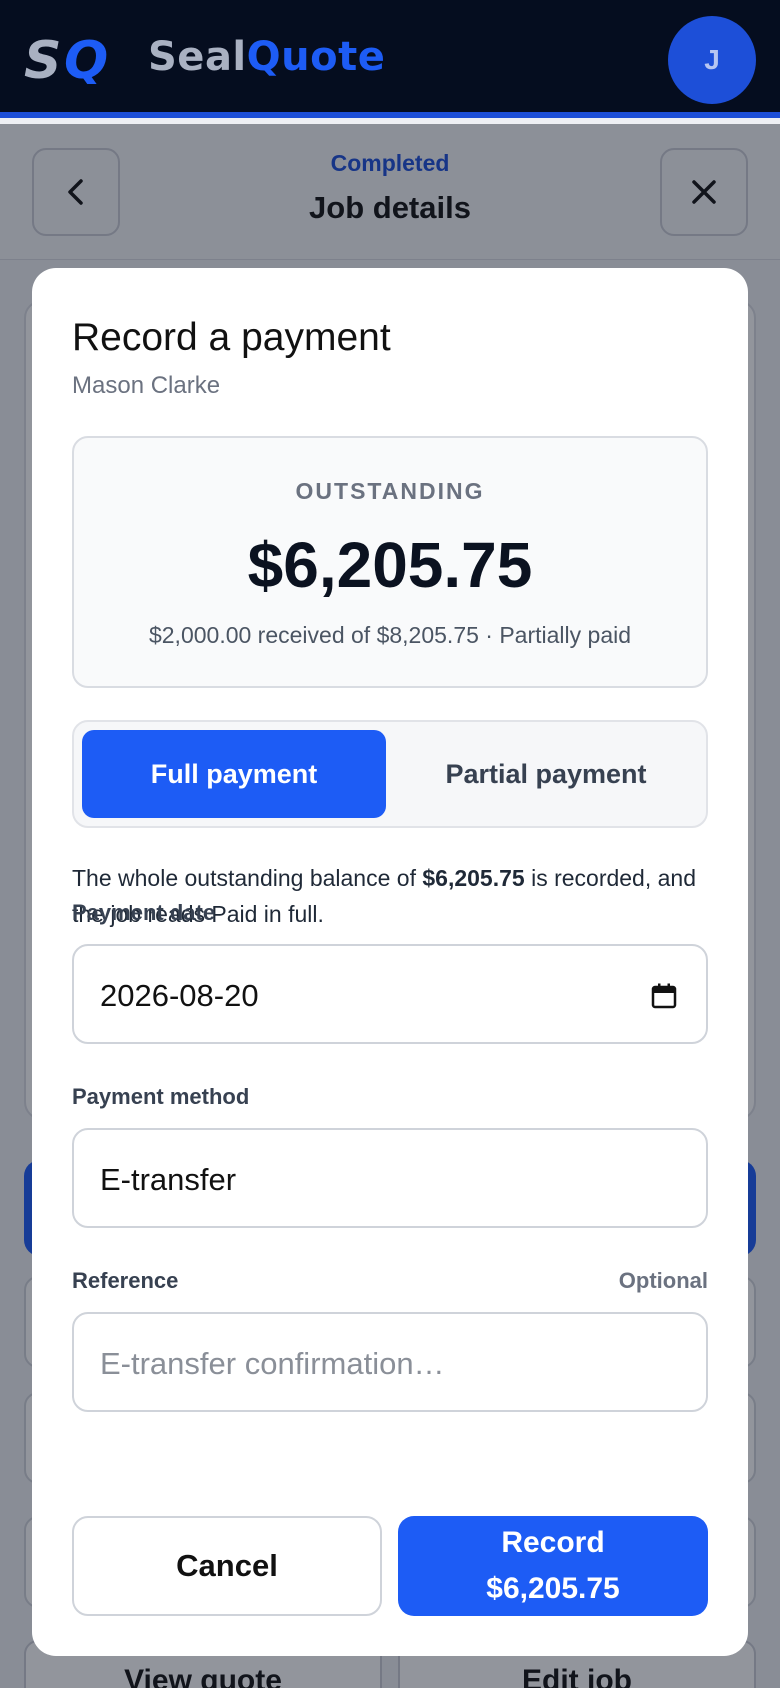 The width and height of the screenshot is (780, 1688). What do you see at coordinates (553, 1566) in the screenshot?
I see `record-payment-button: Record $6,205.75` at bounding box center [553, 1566].